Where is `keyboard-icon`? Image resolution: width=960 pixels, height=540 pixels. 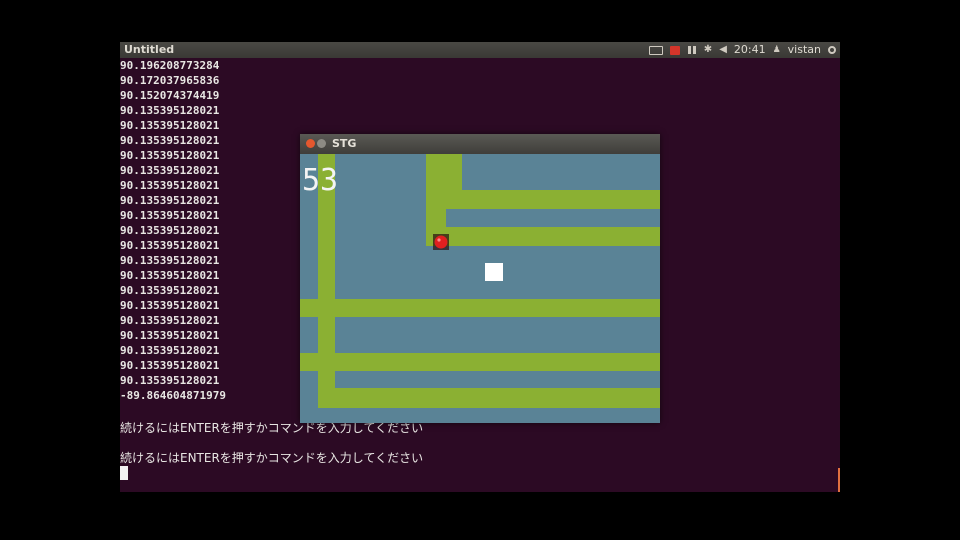 keyboard-icon is located at coordinates (655, 50).